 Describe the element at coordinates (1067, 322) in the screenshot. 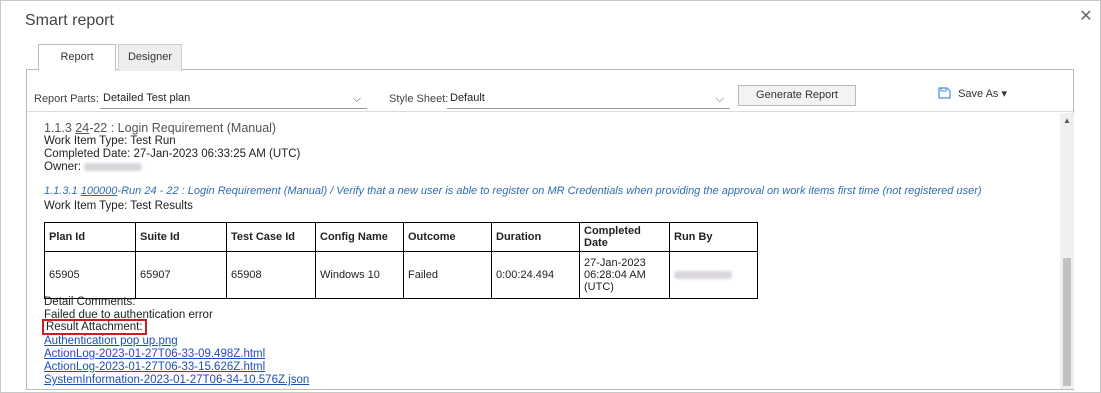

I see `scroll-thumb` at that location.